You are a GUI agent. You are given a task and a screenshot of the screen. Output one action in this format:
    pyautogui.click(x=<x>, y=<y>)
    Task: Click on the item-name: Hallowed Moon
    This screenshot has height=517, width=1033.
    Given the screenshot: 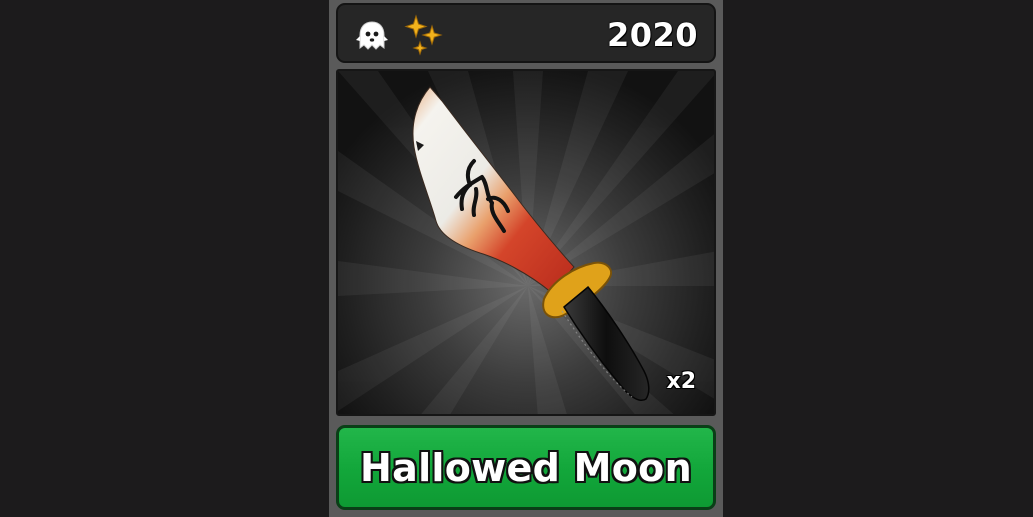 What is the action you would take?
    pyautogui.click(x=525, y=468)
    